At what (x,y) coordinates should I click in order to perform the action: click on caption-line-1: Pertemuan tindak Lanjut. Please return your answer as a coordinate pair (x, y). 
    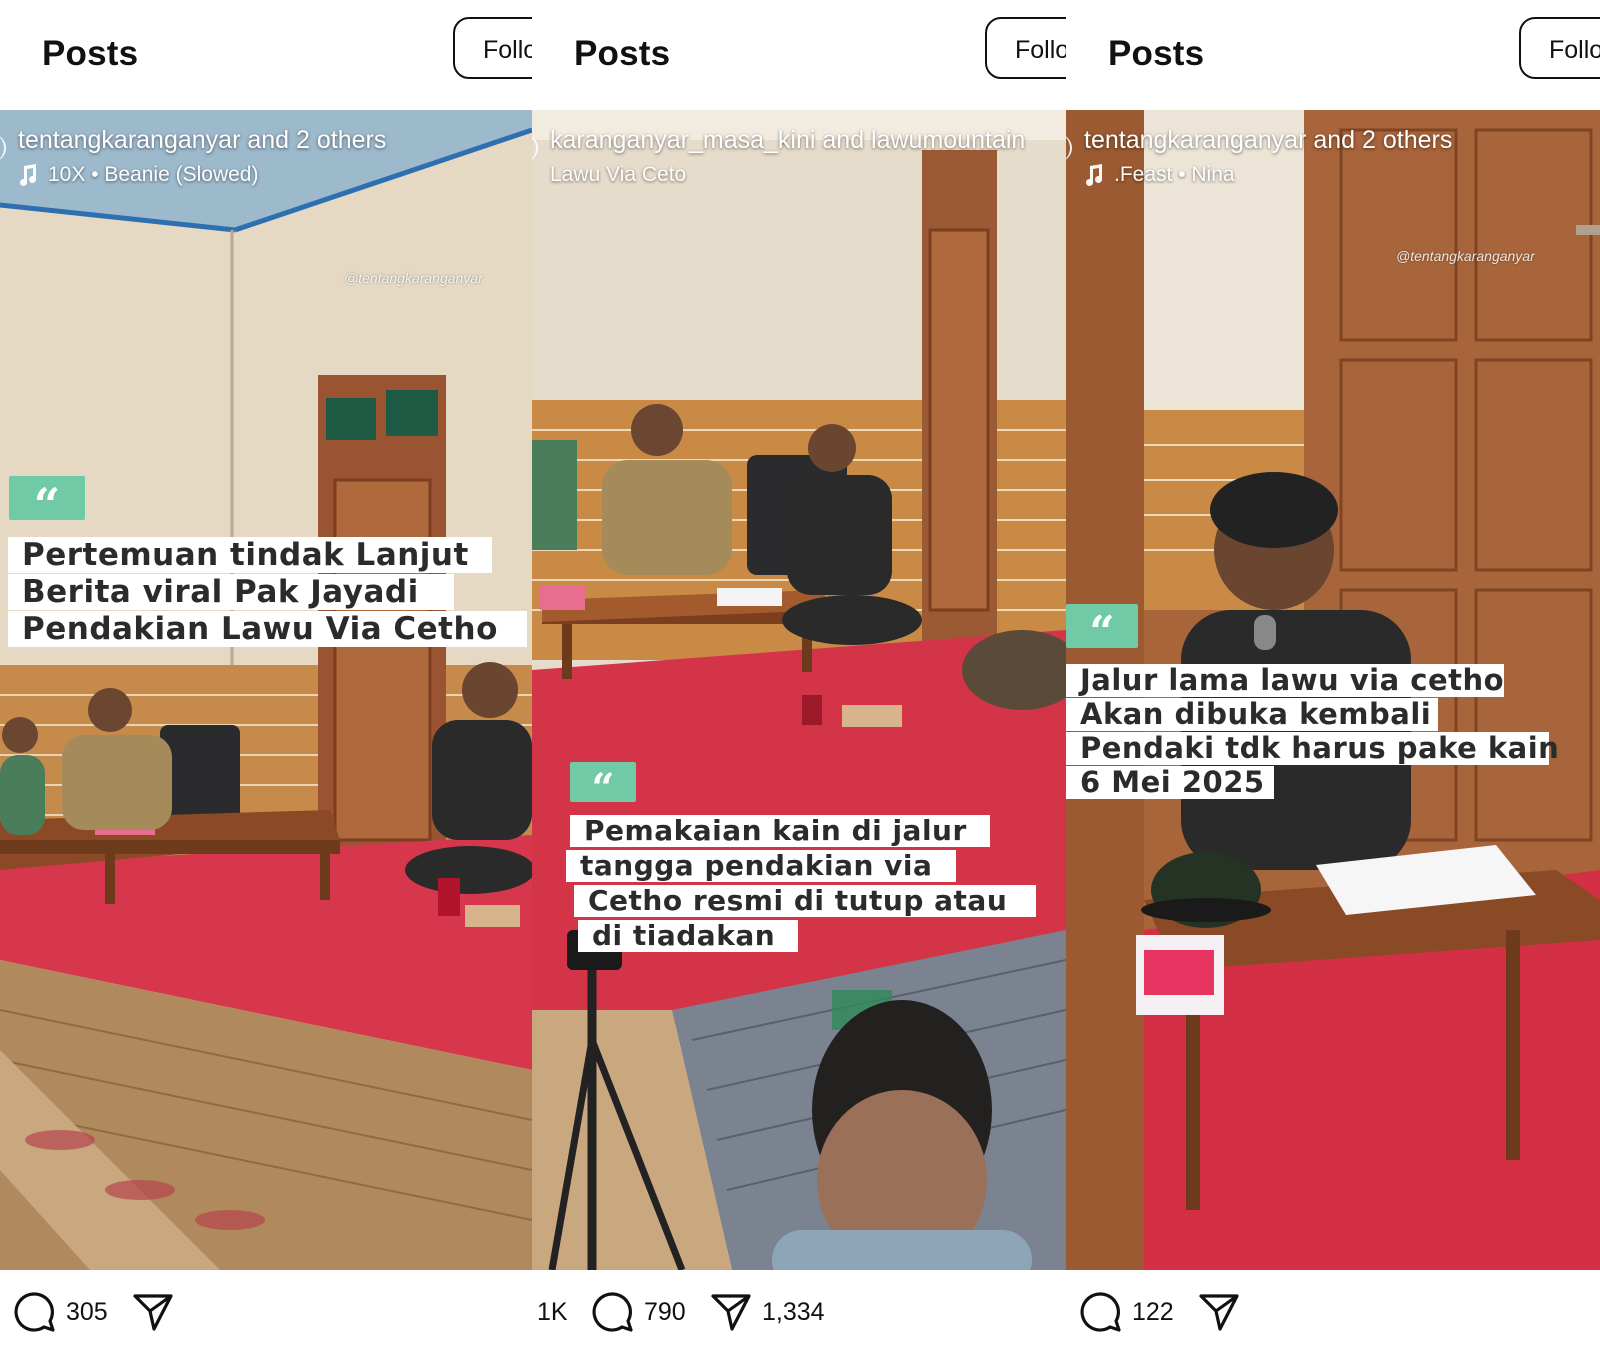
    Looking at the image, I should click on (250, 555).